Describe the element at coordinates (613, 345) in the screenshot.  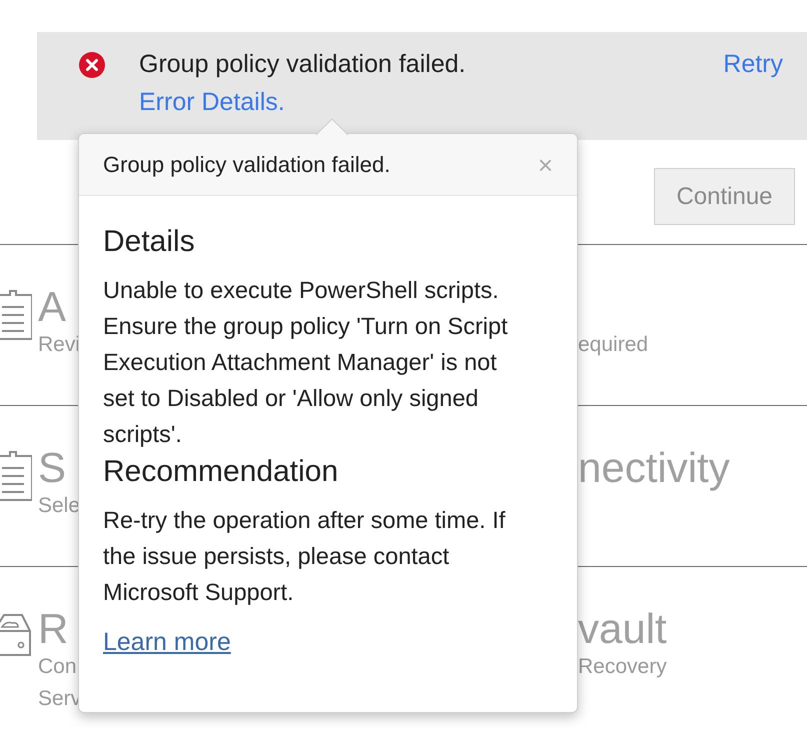
I see `step-subtitle: equired` at that location.